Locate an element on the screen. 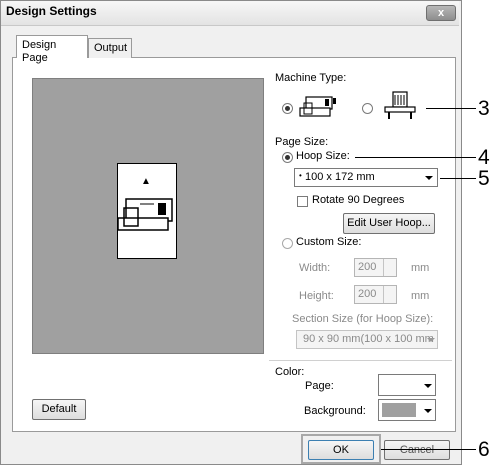 The height and width of the screenshot is (465, 492). section-size-value: 90 x 90 mm(100 x 100 mm is located at coordinates (368, 339).